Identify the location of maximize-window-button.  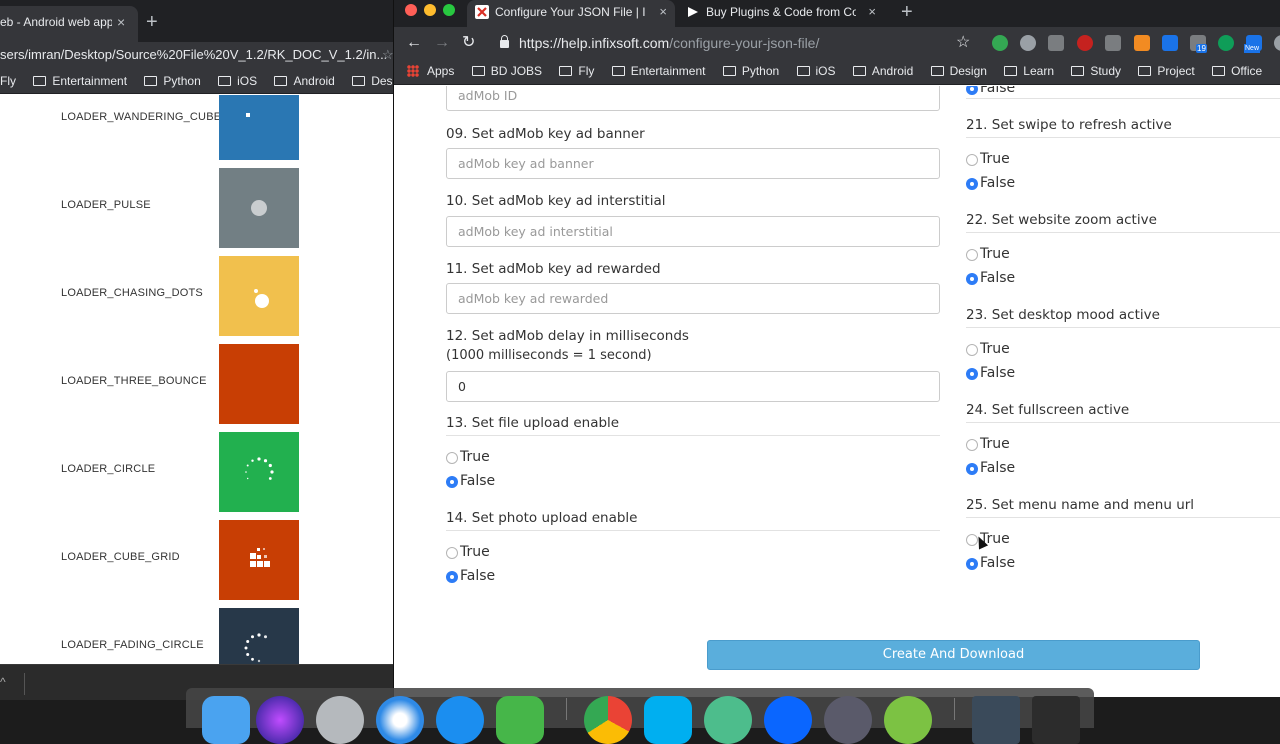
(449, 10).